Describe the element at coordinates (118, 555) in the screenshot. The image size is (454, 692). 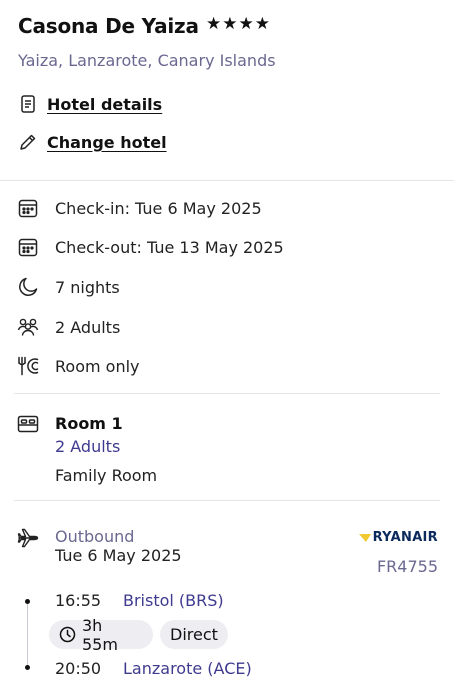
I see `outbound-date: Tue 6 May 2025` at that location.